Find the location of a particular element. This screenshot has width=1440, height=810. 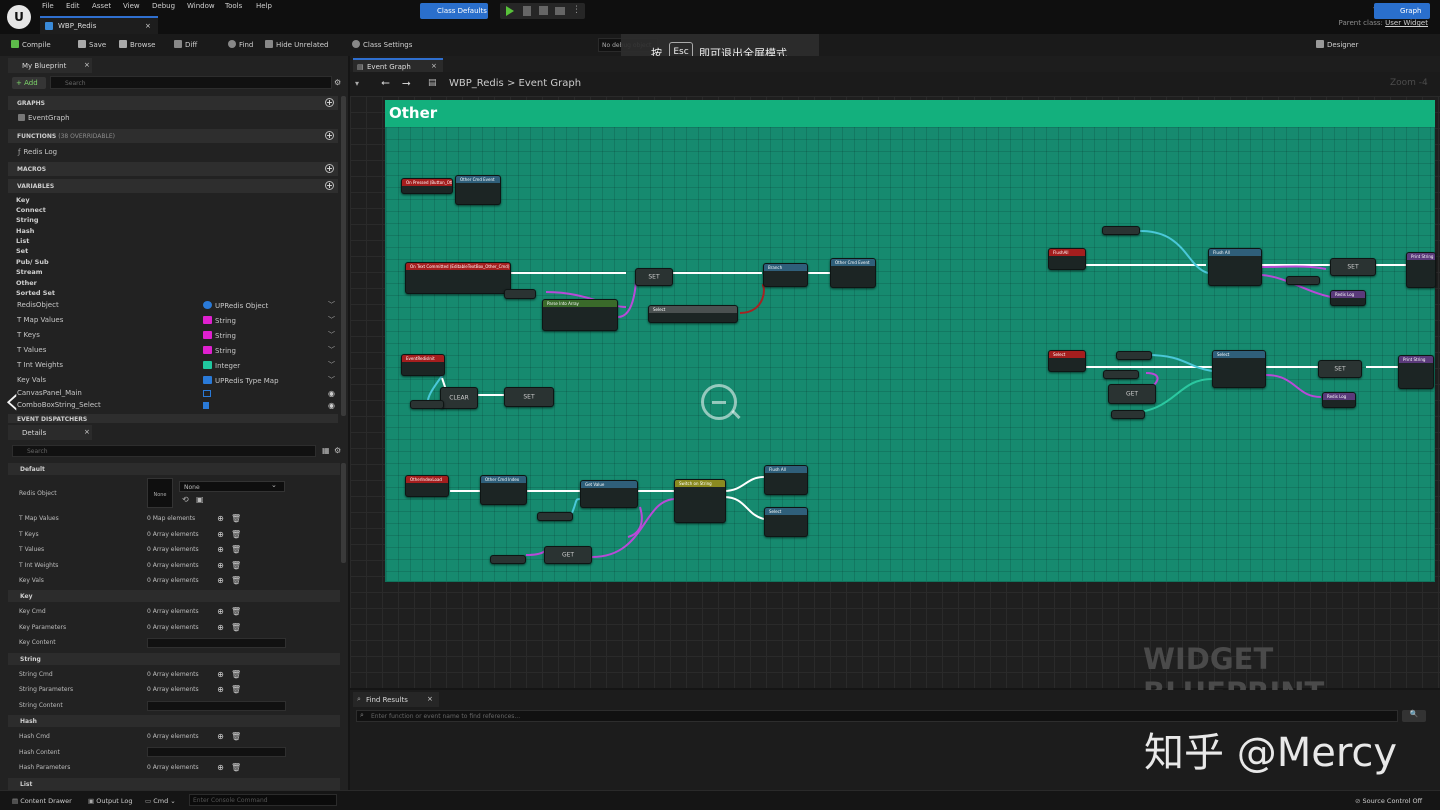

add-graph-icon: + is located at coordinates (329, 102).